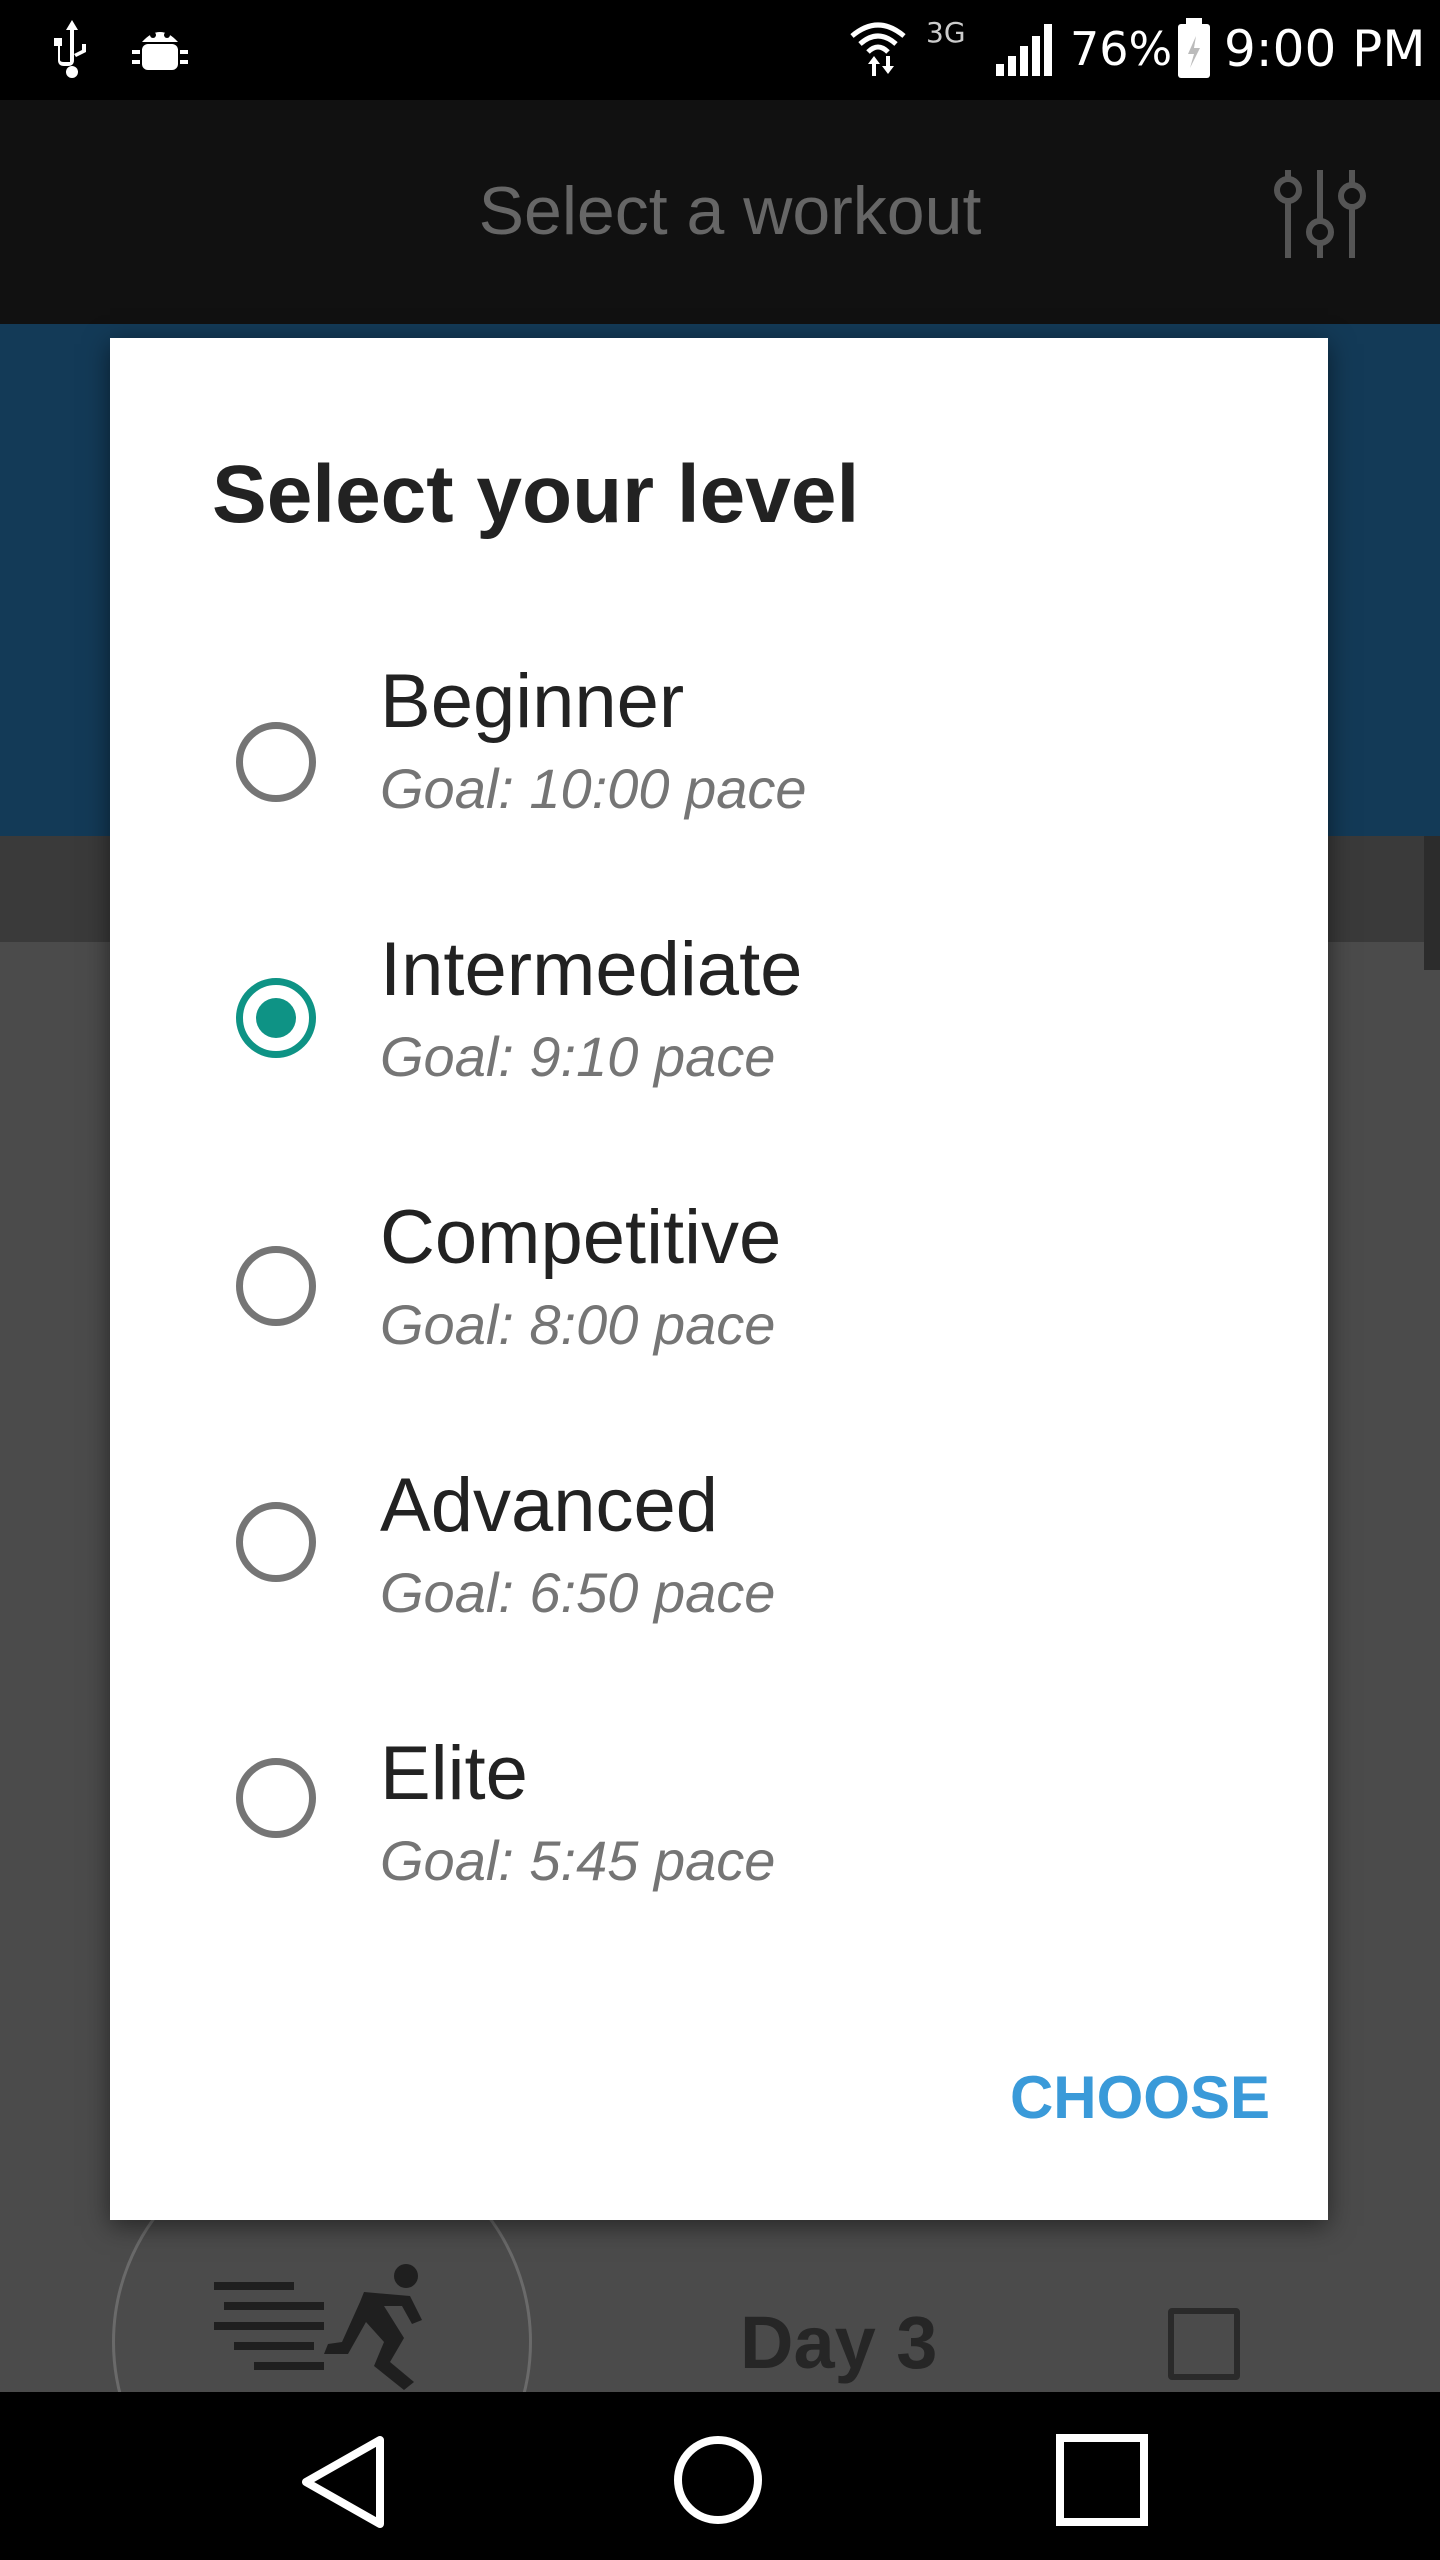 This screenshot has width=1440, height=2560. I want to click on network-type-label: 3G, so click(946, 32).